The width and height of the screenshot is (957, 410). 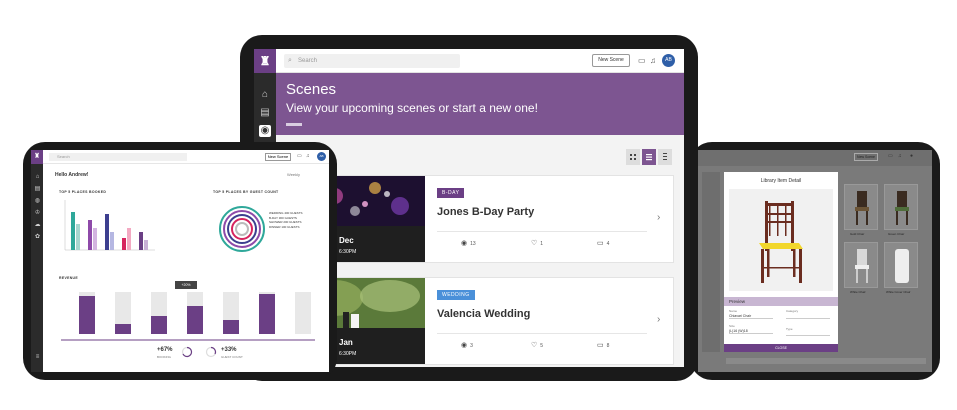 I want to click on compact-view-button, so click(x=665, y=157).